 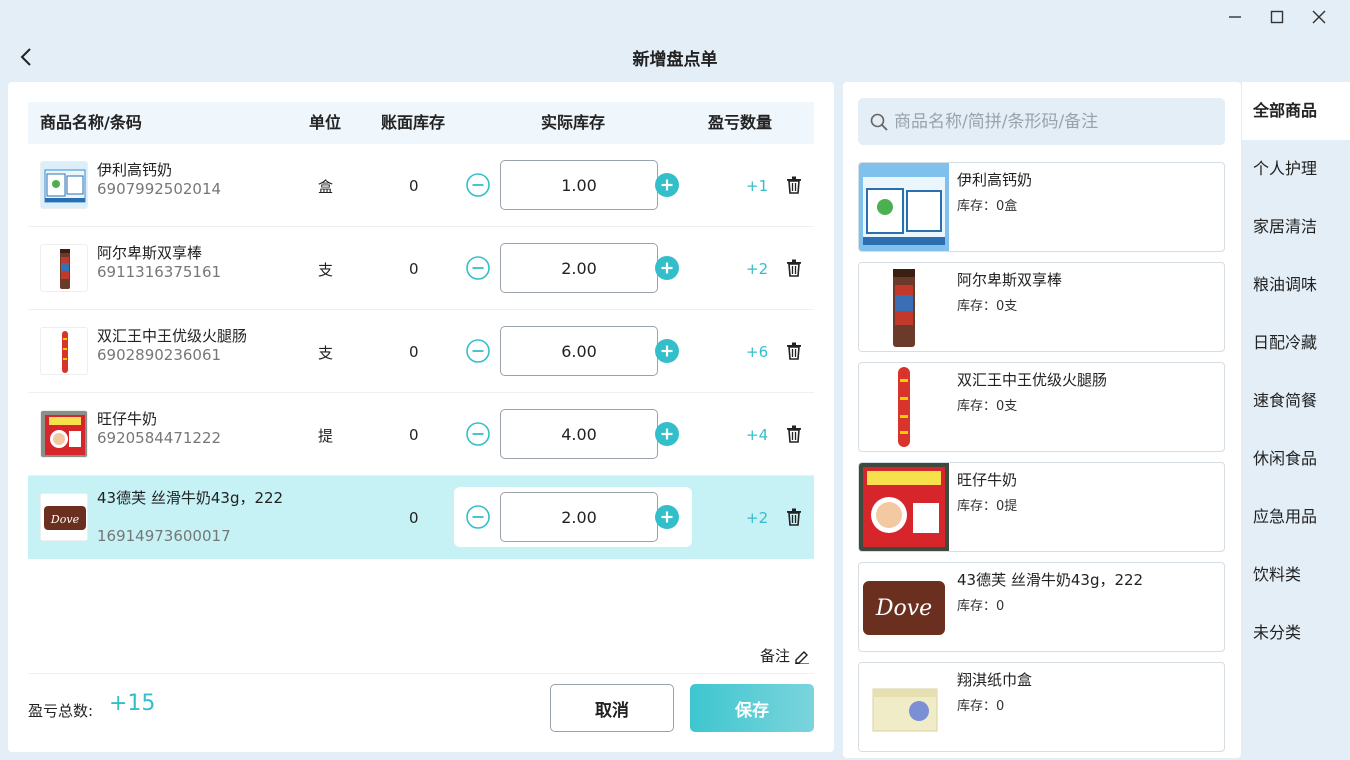 What do you see at coordinates (91, 122) in the screenshot?
I see `column-header-name: 商品名称/条码` at bounding box center [91, 122].